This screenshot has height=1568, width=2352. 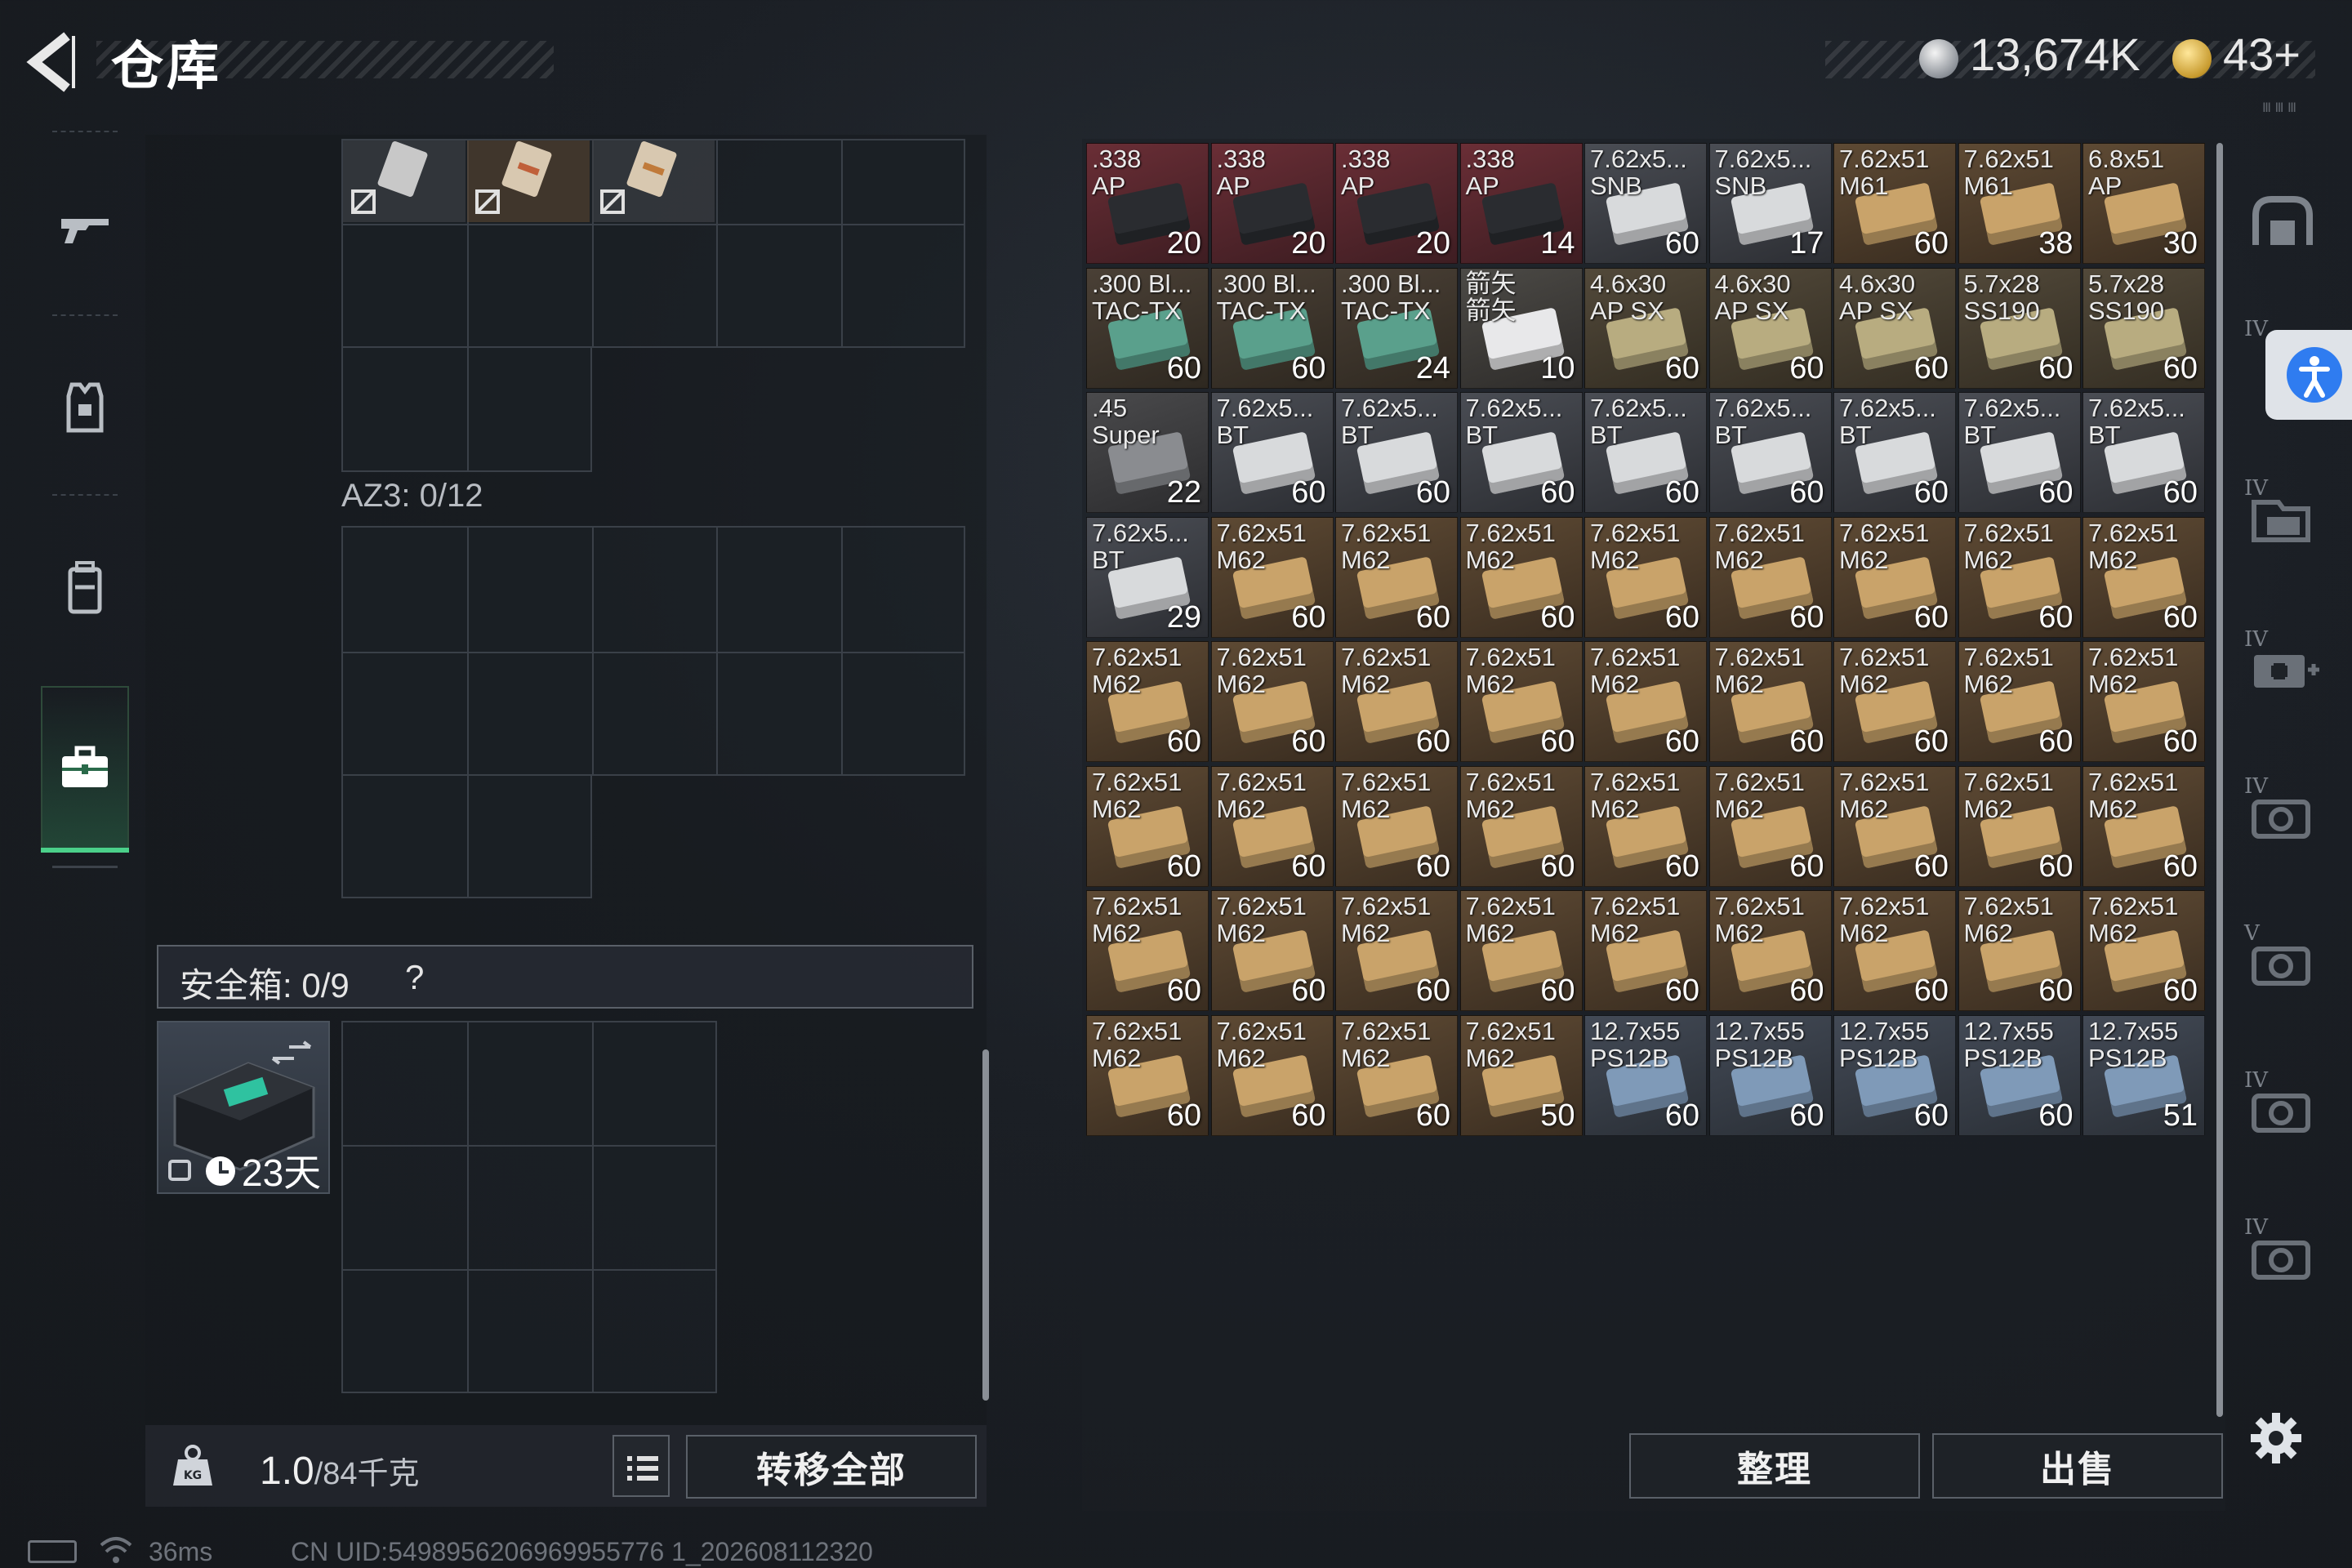 What do you see at coordinates (1775, 1466) in the screenshot?
I see `sort-button: 整理` at bounding box center [1775, 1466].